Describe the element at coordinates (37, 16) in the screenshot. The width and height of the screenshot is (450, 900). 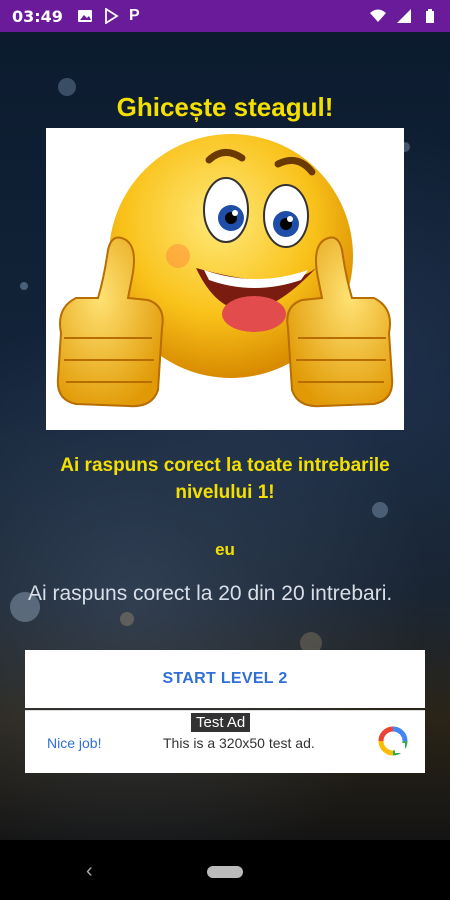
I see `status-time: 03:49` at that location.